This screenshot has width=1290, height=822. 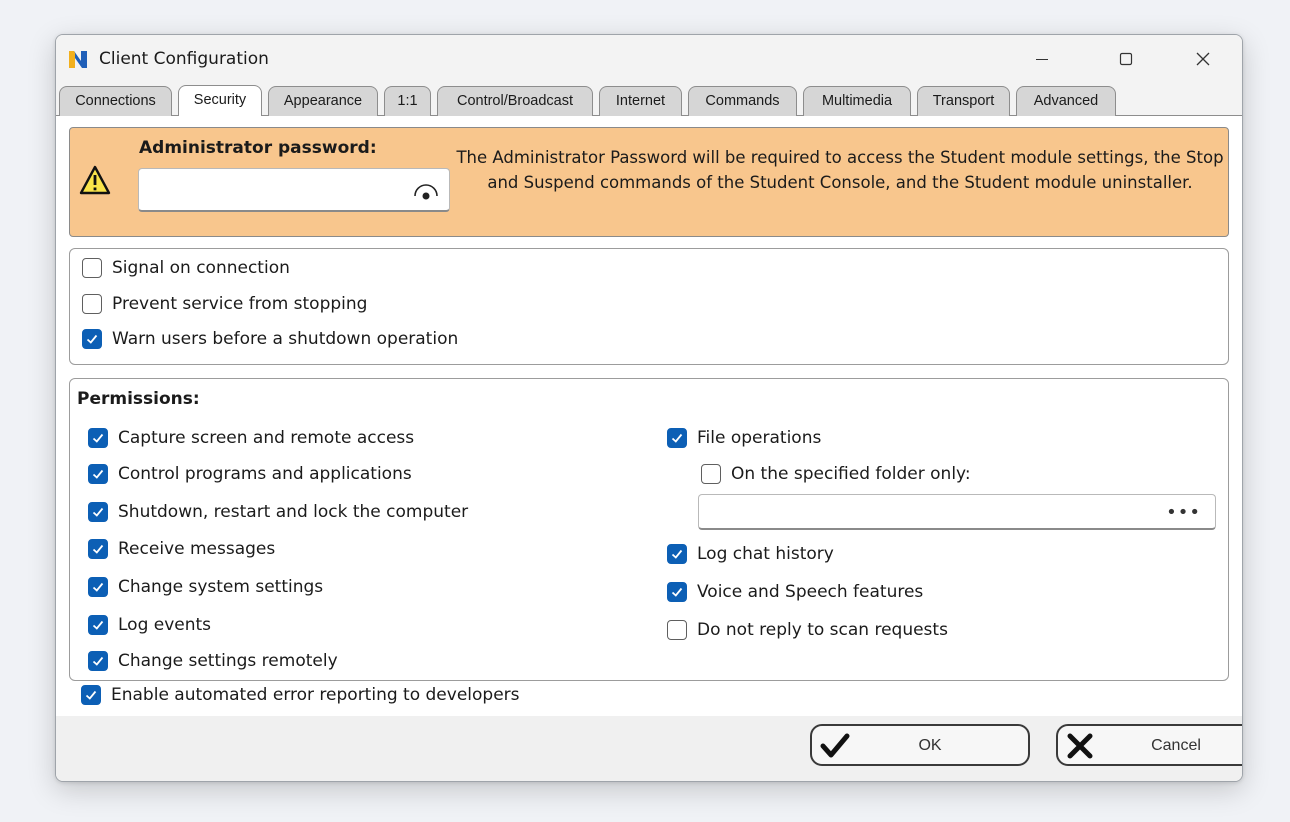 What do you see at coordinates (258, 148) in the screenshot?
I see `admin-password-label: Administrator password:` at bounding box center [258, 148].